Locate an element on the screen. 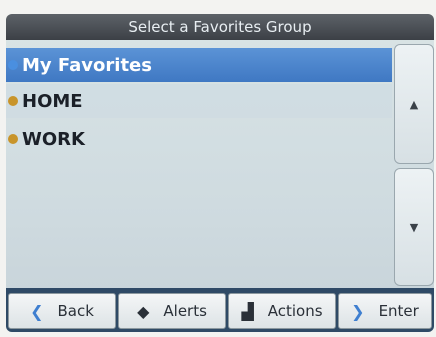 The image size is (436, 337). enter-button-label: Enter is located at coordinates (398, 311).